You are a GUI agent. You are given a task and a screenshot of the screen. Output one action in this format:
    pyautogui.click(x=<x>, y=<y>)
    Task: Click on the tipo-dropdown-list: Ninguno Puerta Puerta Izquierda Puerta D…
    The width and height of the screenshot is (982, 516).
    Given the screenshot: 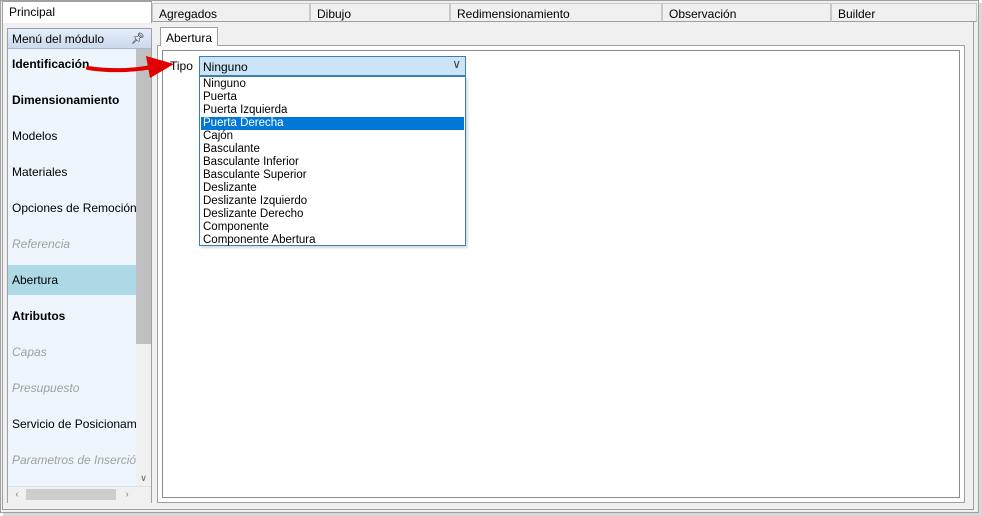 What is the action you would take?
    pyautogui.click(x=332, y=161)
    